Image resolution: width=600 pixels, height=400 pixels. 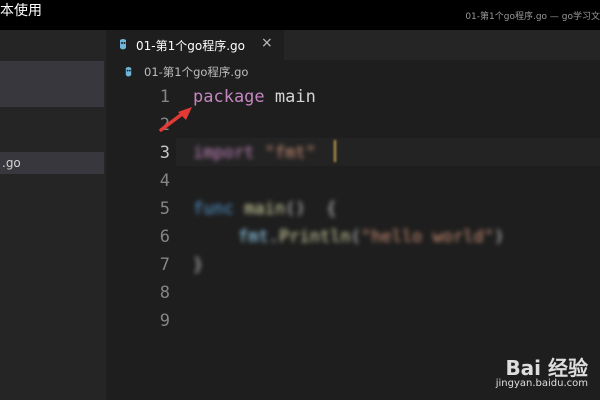 What do you see at coordinates (273, 237) in the screenshot?
I see `punctuation-token: .` at bounding box center [273, 237].